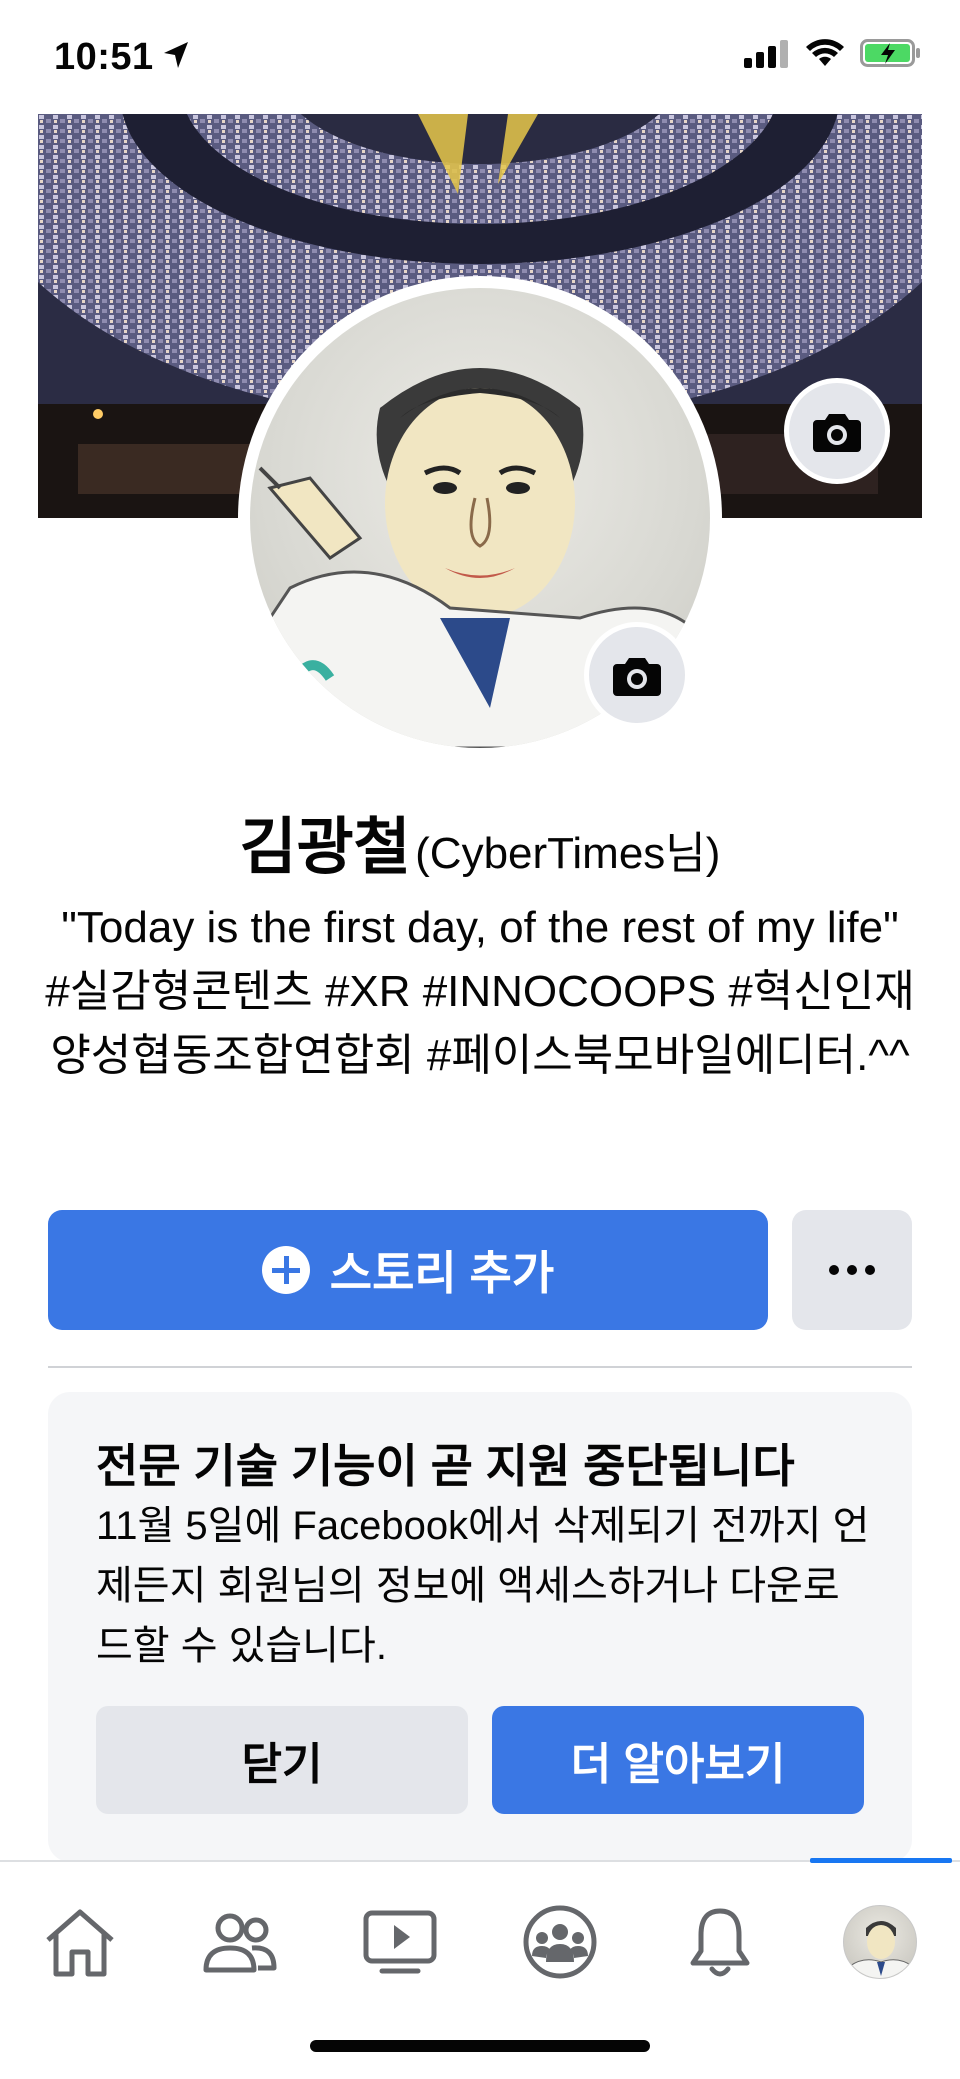 This screenshot has width=960, height=2079. I want to click on location-arrow-icon, so click(176, 57).